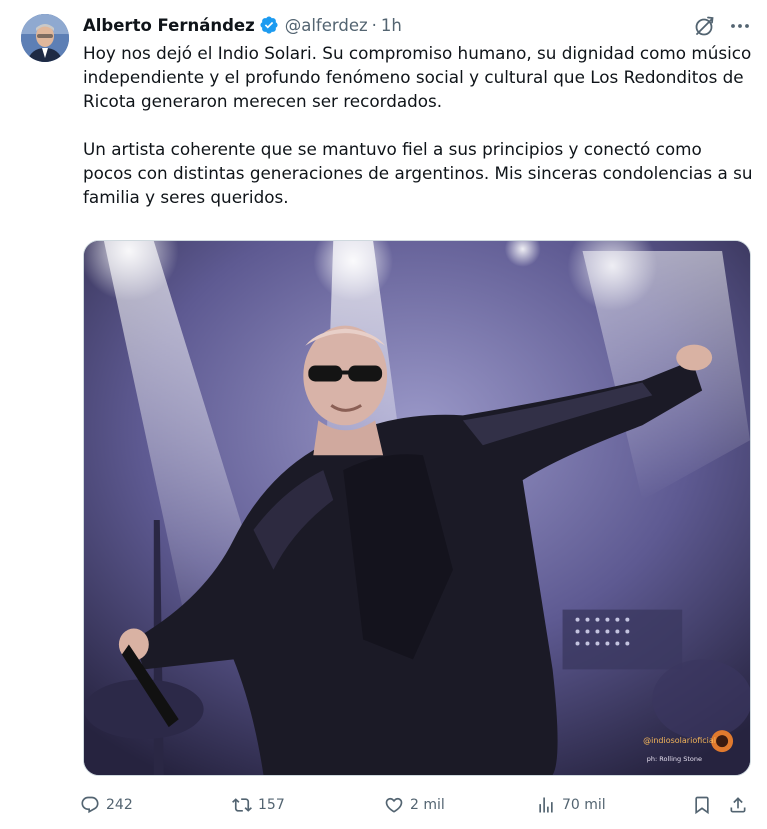 This screenshot has width=767, height=829. I want to click on bookmark-icon, so click(702, 805).